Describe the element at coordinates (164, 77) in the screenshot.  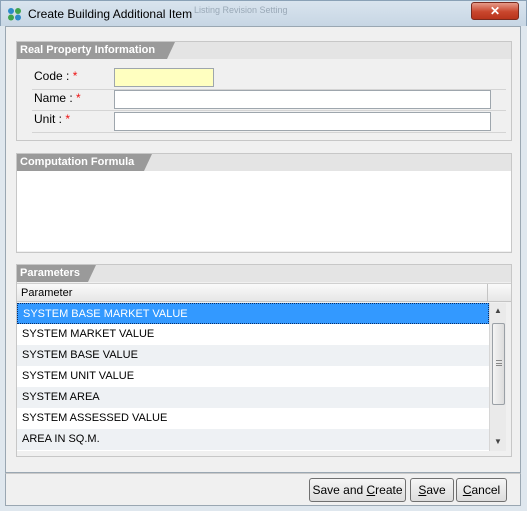
I see `code-input` at that location.